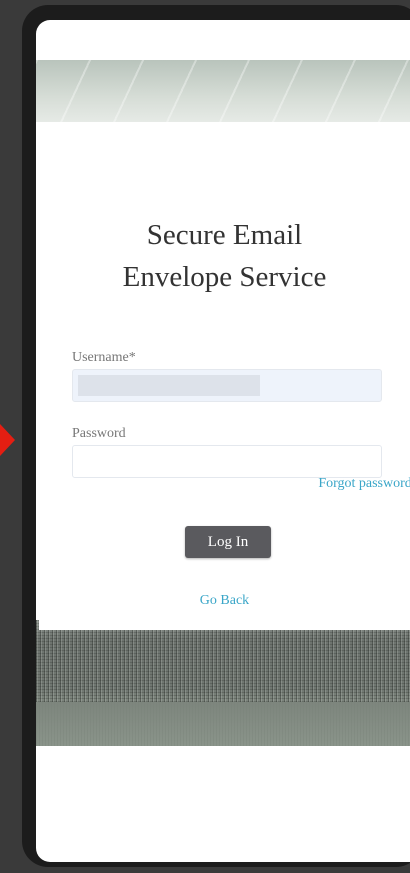 The height and width of the screenshot is (873, 410). I want to click on forgot-password-link: Forgot password?, so click(364, 484).